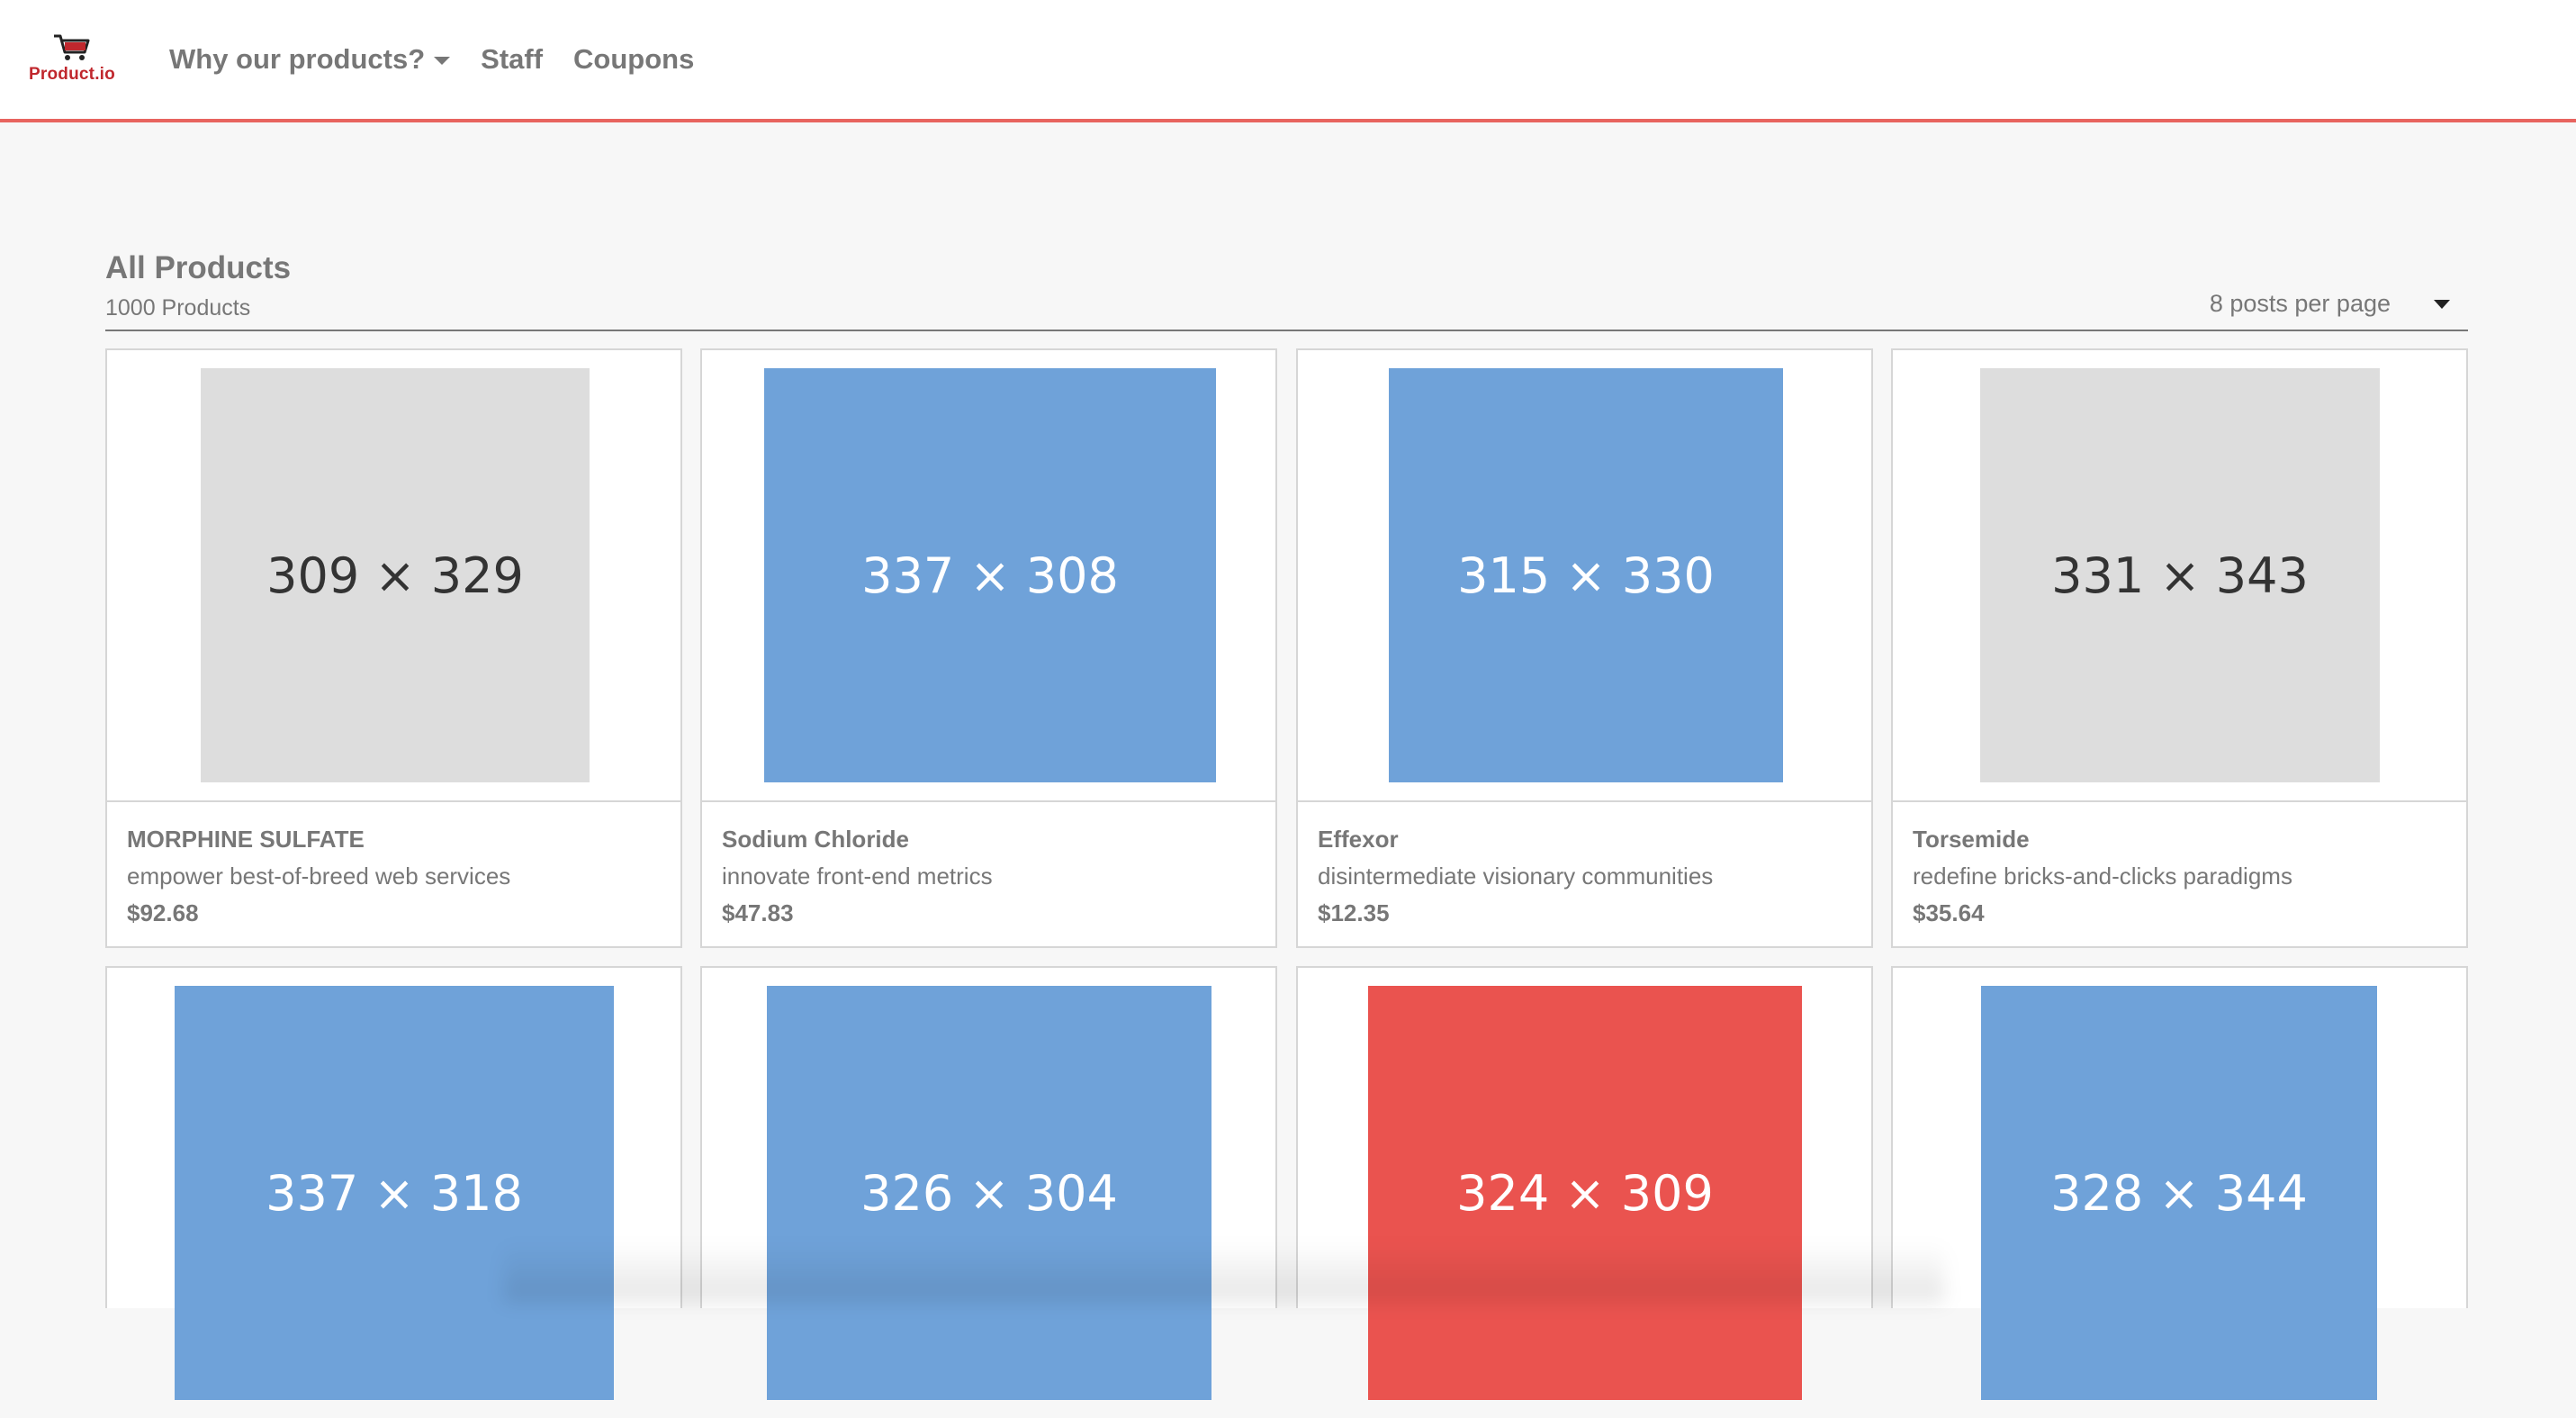 This screenshot has height=1418, width=2576. I want to click on brand-logo-link: Product.io, so click(72, 59).